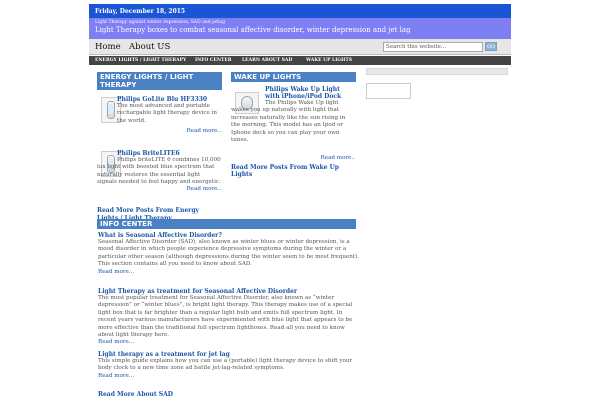  Describe the element at coordinates (149, 47) in the screenshot. I see `nav-about-us: About US` at that location.